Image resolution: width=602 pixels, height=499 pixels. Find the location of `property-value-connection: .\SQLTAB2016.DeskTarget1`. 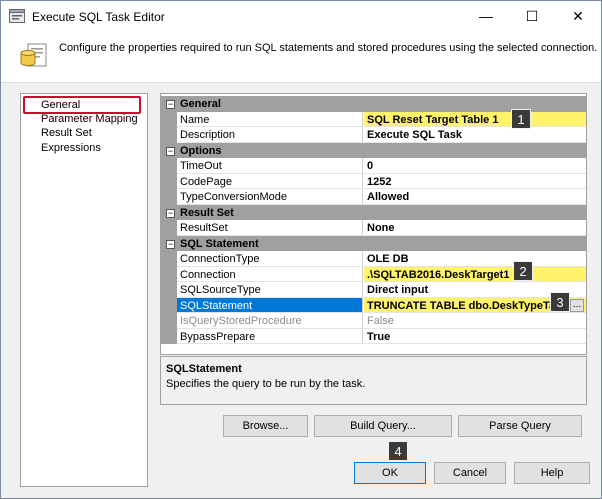

property-value-connection: .\SQLTAB2016.DeskTarget1 is located at coordinates (475, 274).